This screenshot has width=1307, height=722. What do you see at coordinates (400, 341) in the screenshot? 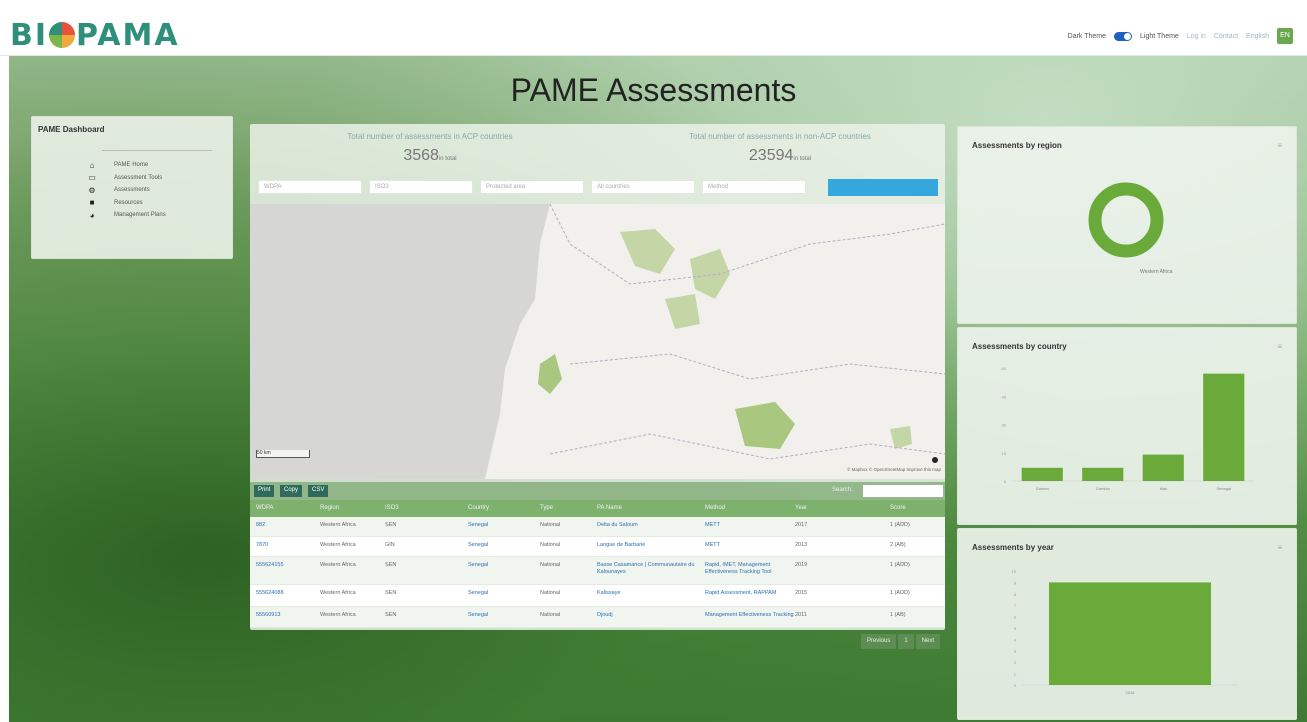
I see `ocean-area` at bounding box center [400, 341].